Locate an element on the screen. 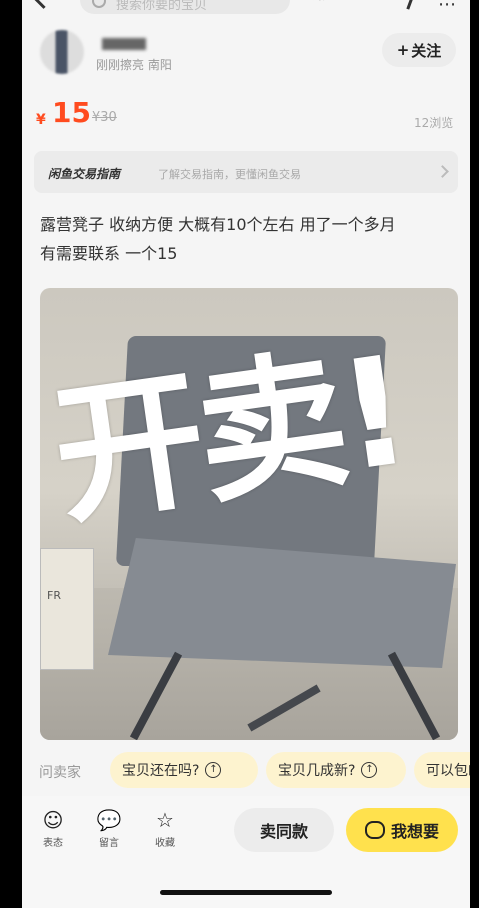  currency-symbol: ¥ is located at coordinates (41, 120).